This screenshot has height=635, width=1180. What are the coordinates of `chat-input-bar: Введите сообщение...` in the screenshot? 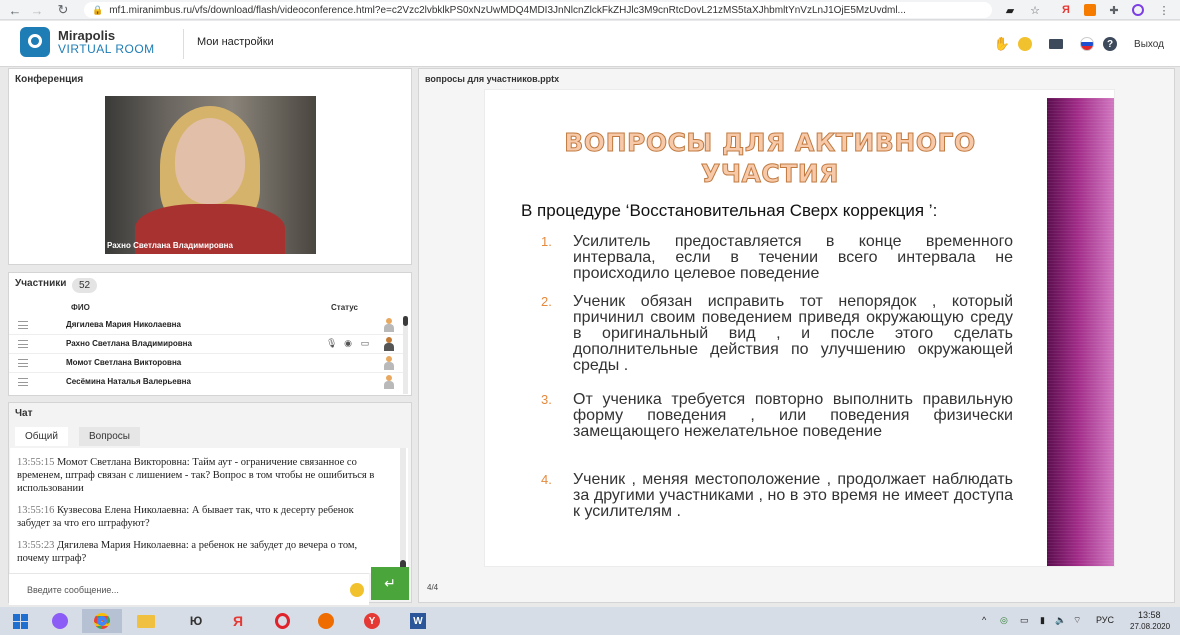 It's located at (189, 589).